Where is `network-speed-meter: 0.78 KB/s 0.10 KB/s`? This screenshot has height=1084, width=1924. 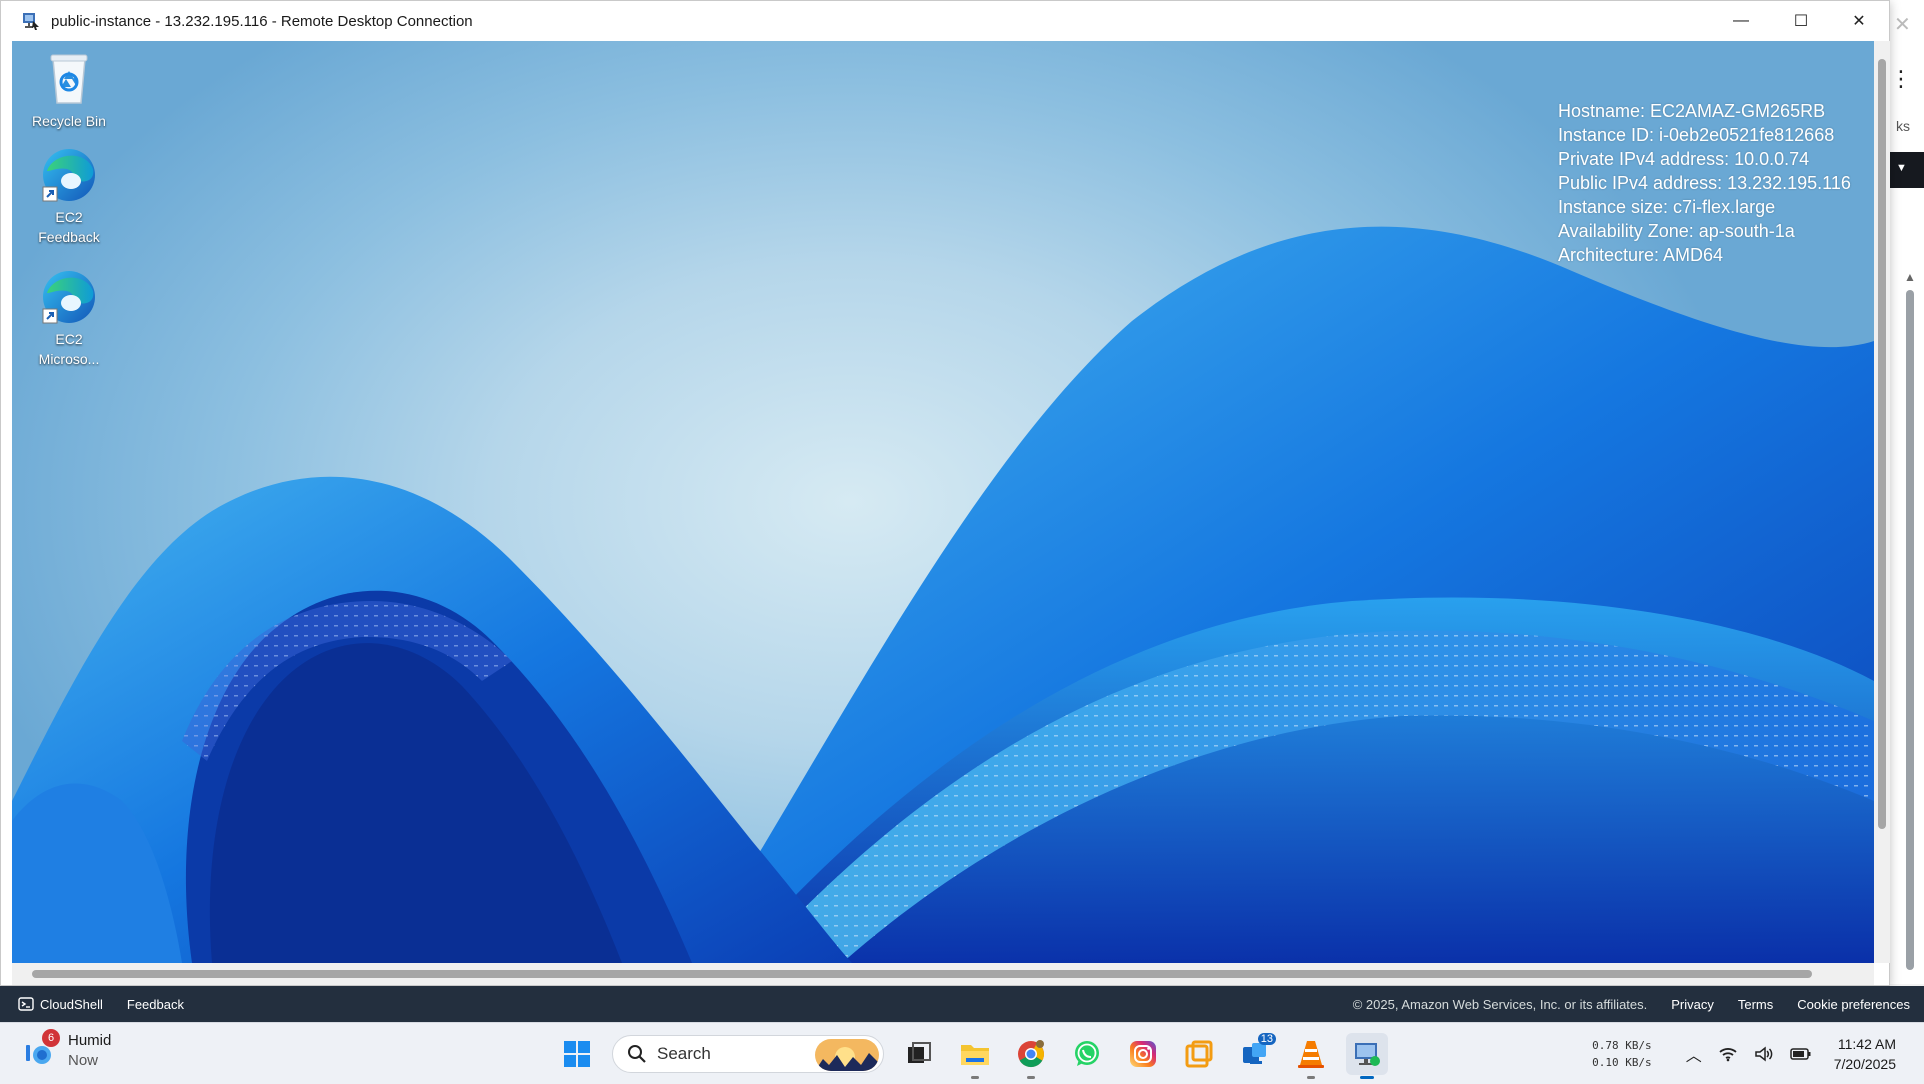
network-speed-meter: 0.78 KB/s 0.10 KB/s is located at coordinates (1622, 1054).